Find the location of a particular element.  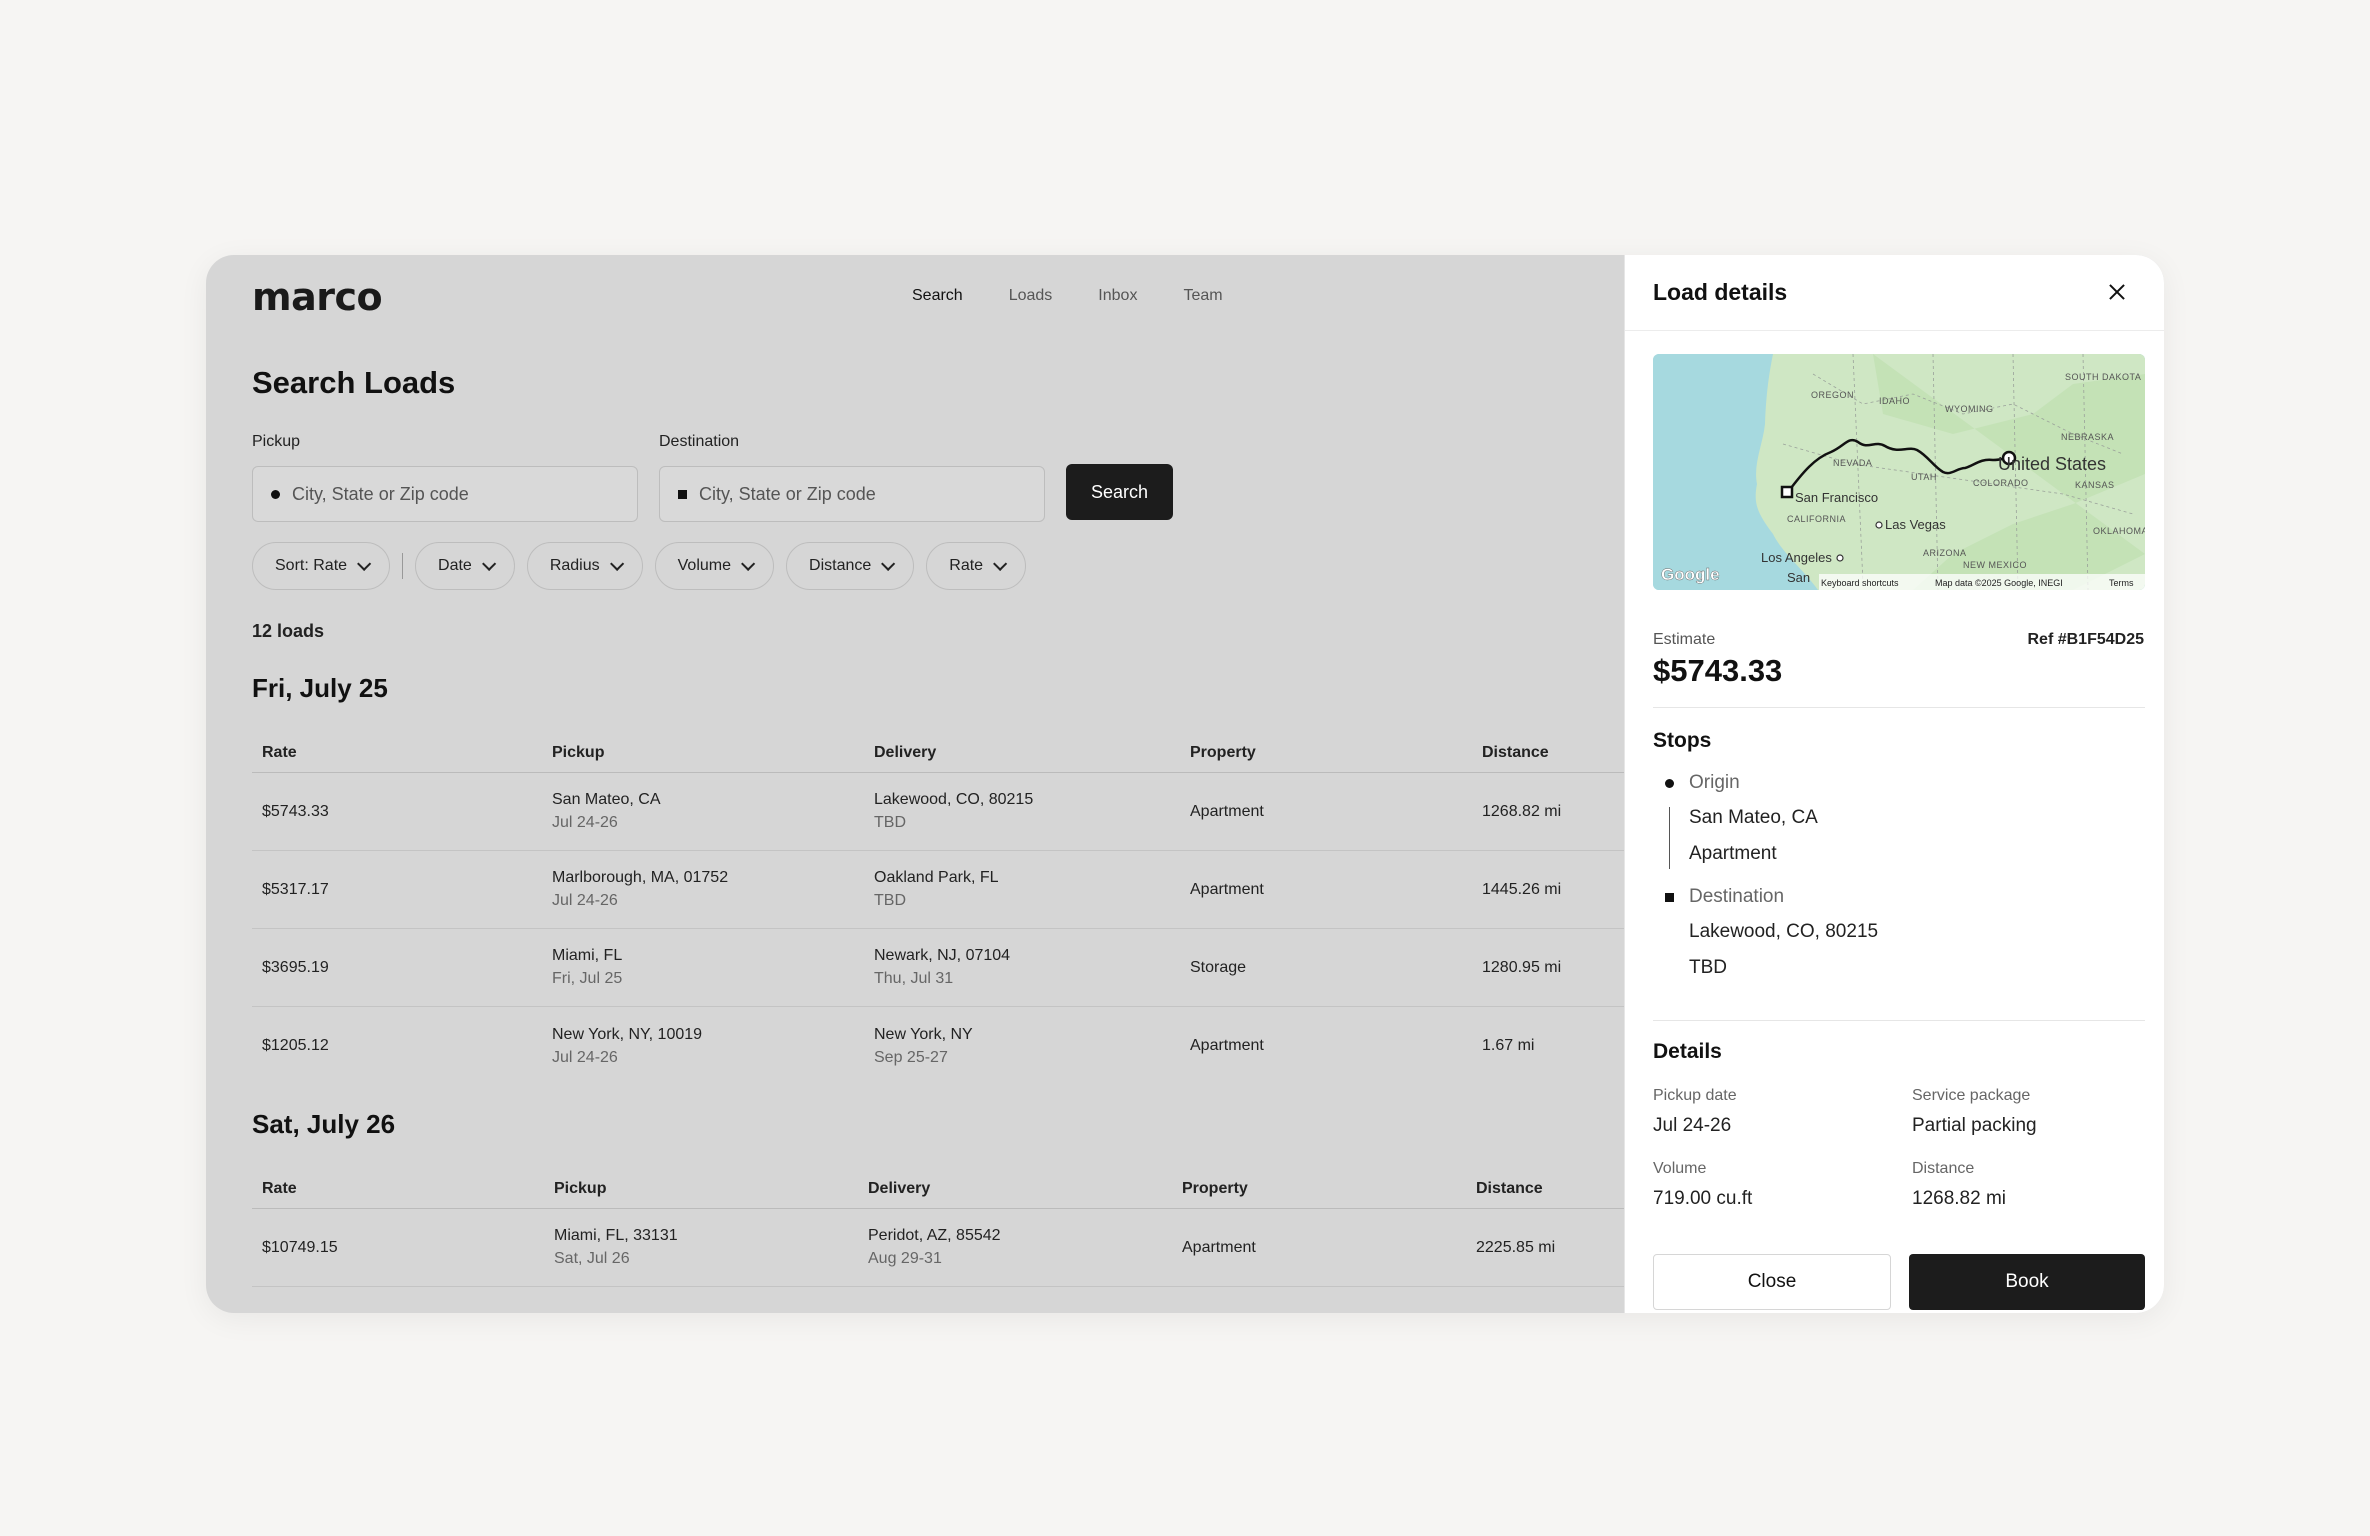

filter-radius: Radius is located at coordinates (584, 566).